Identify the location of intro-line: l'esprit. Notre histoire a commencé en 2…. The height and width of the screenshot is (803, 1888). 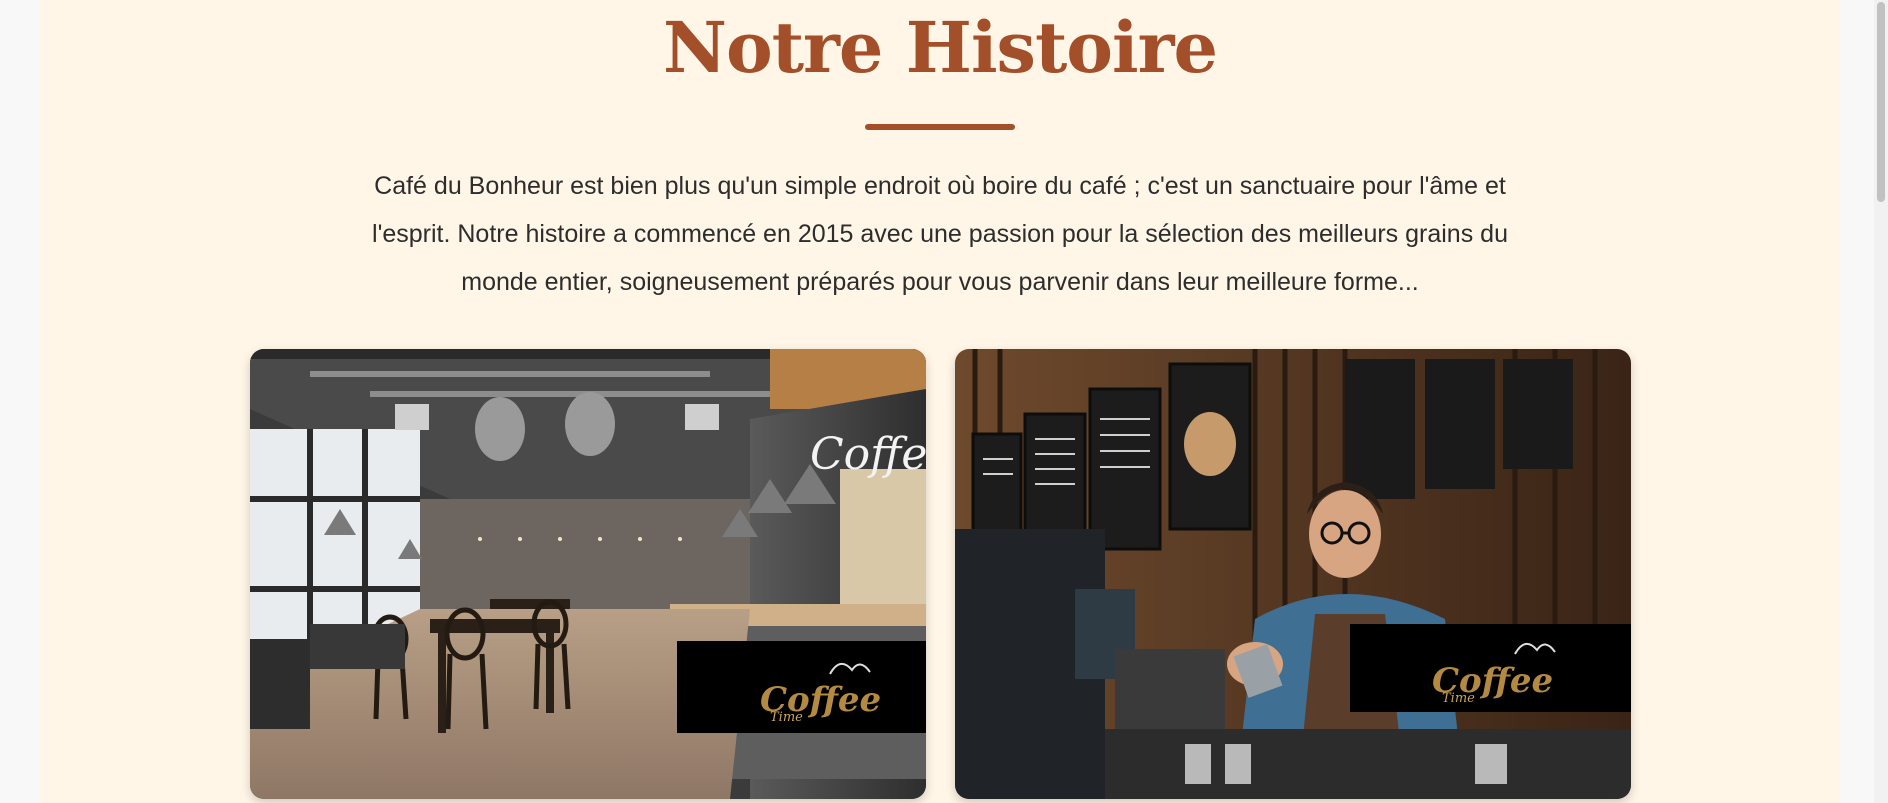
(940, 234).